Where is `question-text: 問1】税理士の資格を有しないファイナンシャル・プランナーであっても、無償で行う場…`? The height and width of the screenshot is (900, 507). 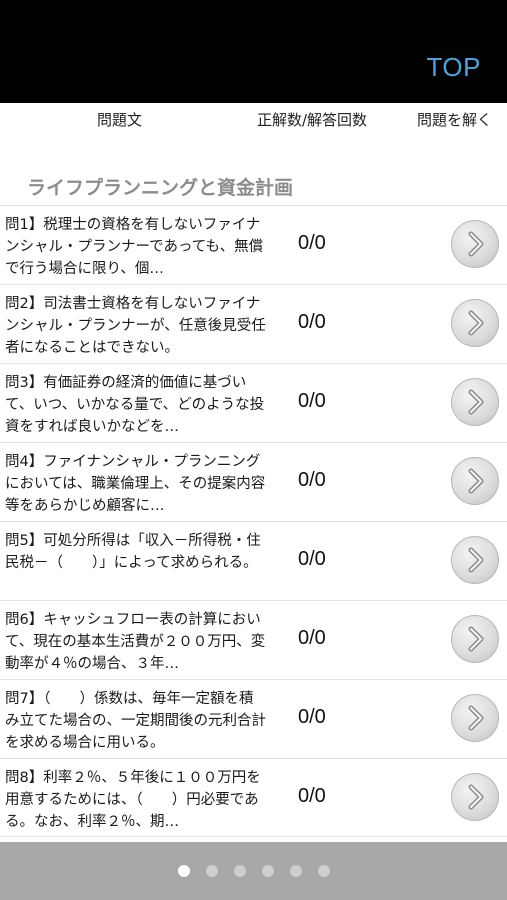 question-text: 問1】税理士の資格を有しないファイナンシャル・プランナーであっても、無償で行う場… is located at coordinates (134, 247).